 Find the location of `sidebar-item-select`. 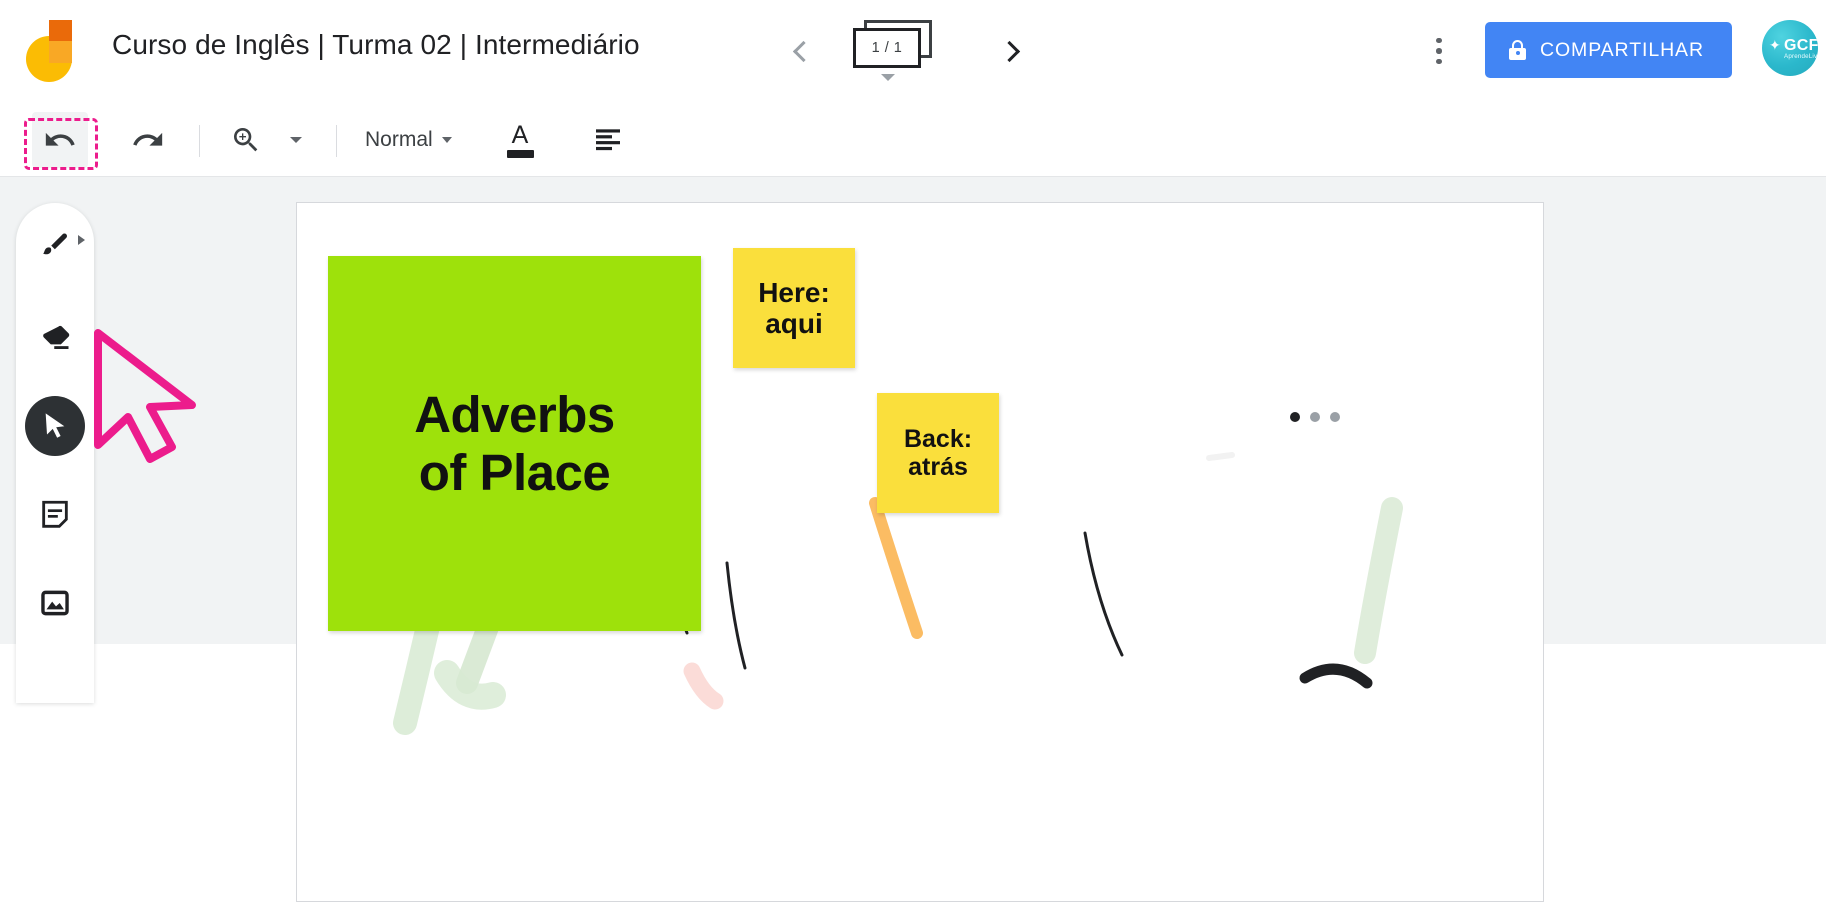

sidebar-item-select is located at coordinates (55, 426).